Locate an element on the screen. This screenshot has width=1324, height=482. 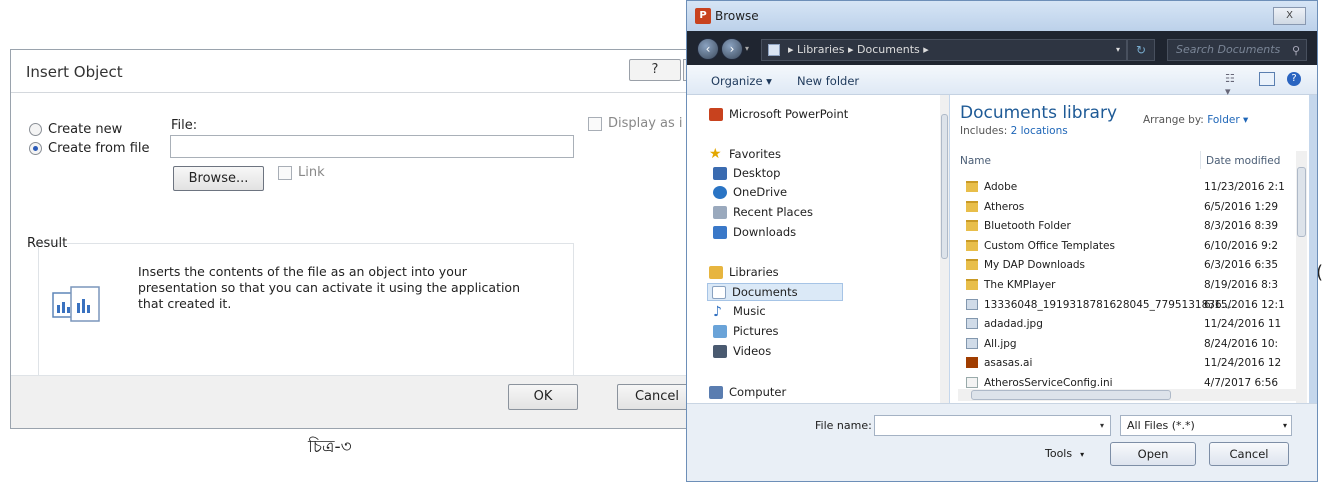
nav-scrollbar-thumb is located at coordinates (944, 186).